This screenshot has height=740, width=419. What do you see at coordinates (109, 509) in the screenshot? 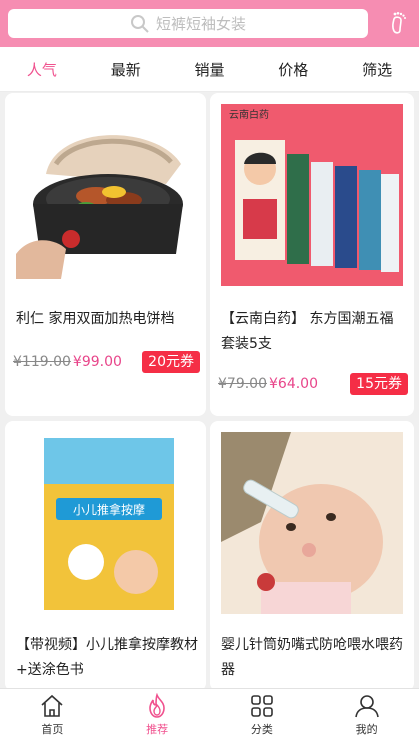
I see `book-title-text: 小儿推拿按摩` at bounding box center [109, 509].